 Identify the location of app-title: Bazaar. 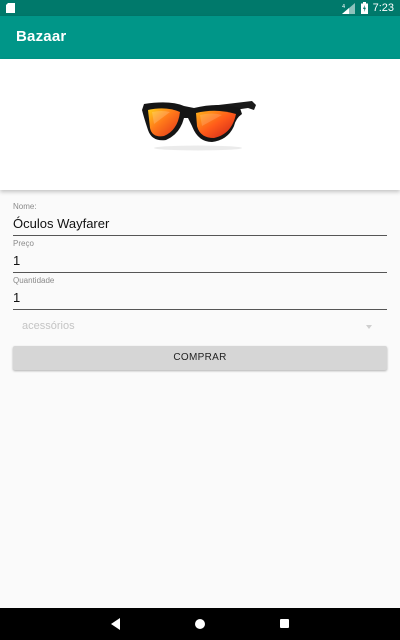
(41, 36).